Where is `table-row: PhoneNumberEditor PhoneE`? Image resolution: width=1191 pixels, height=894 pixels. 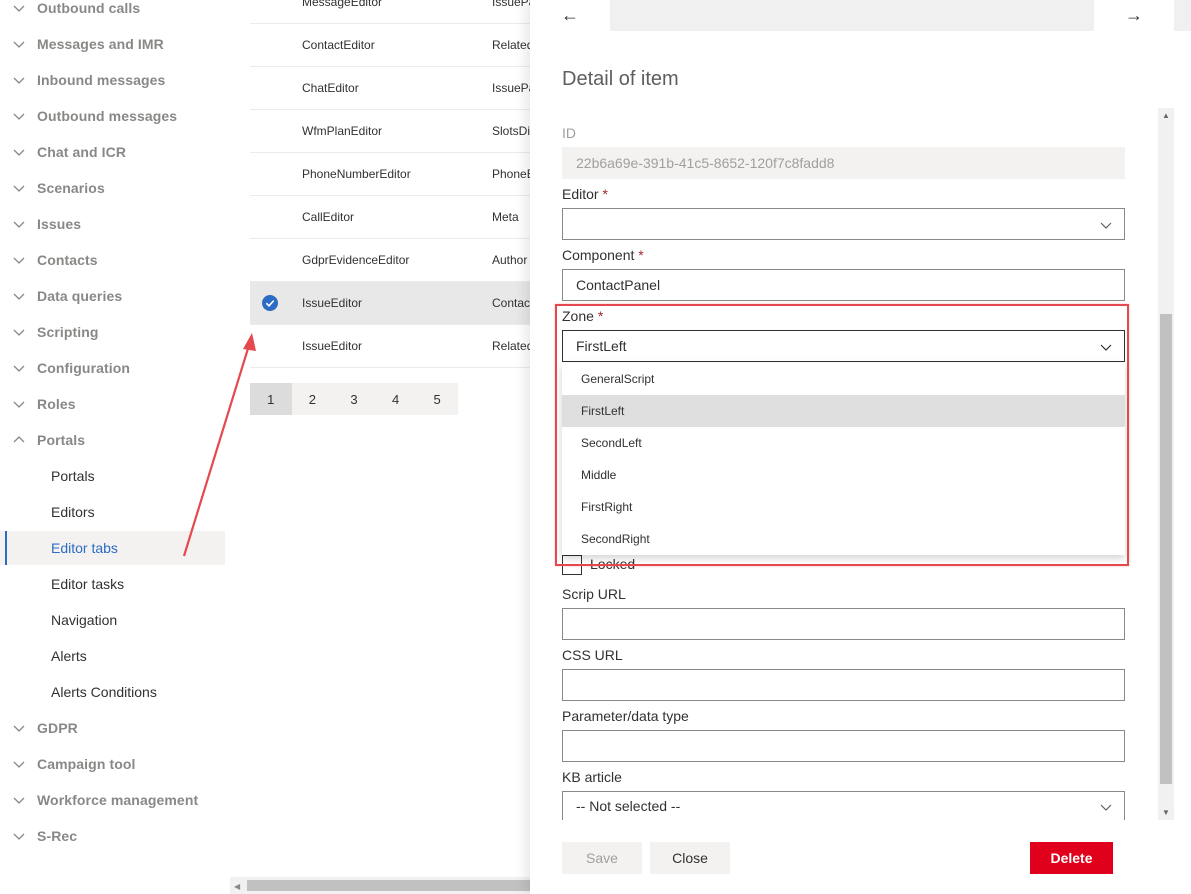
table-row: PhoneNumberEditor PhoneE is located at coordinates (395, 174).